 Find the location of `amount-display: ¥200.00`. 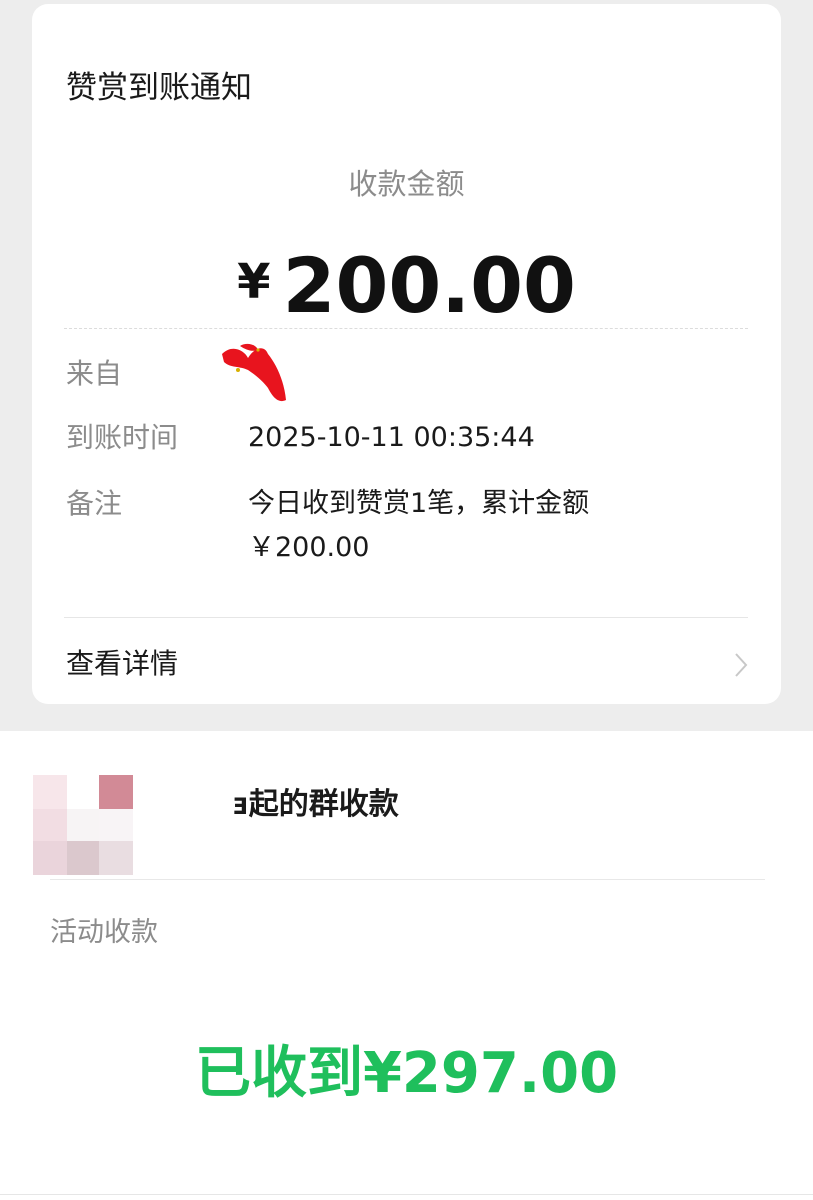

amount-display: ¥200.00 is located at coordinates (406, 294).